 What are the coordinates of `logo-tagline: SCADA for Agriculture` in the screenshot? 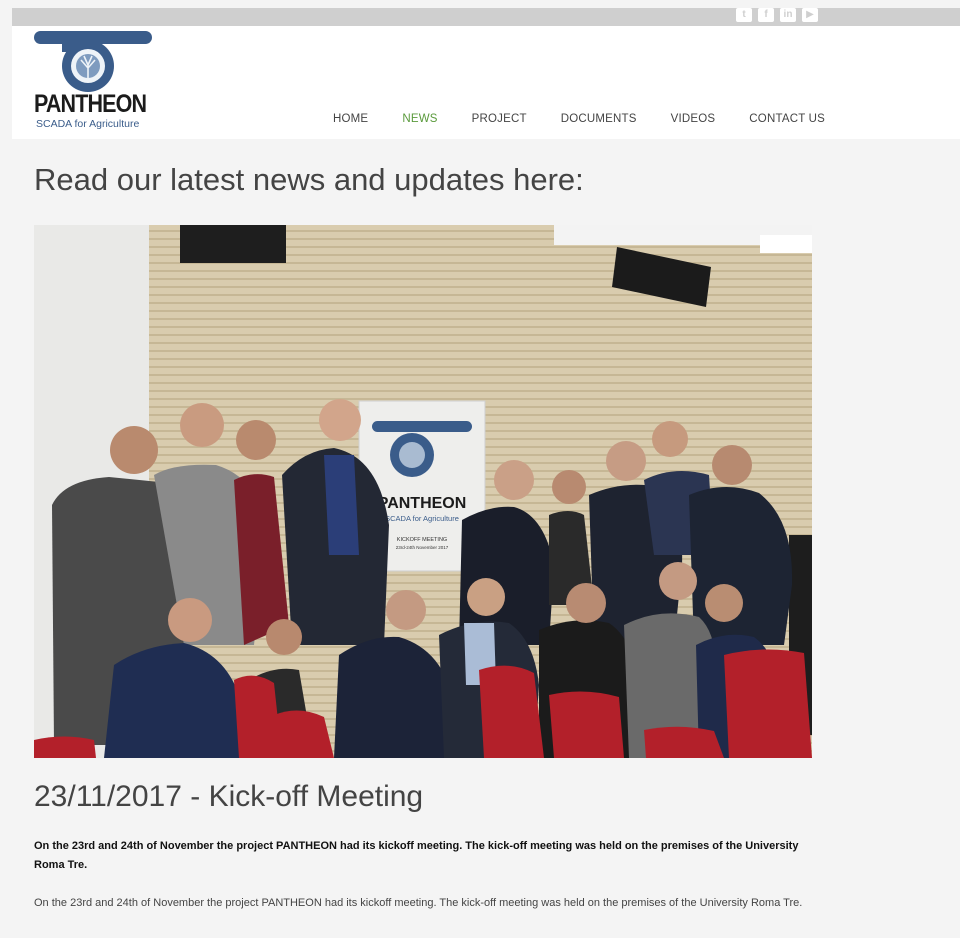 It's located at (88, 124).